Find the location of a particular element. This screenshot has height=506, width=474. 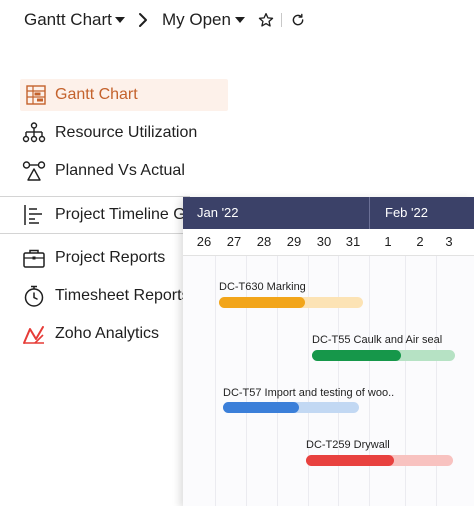

menu-label: Planned Vs Actual is located at coordinates (120, 170).